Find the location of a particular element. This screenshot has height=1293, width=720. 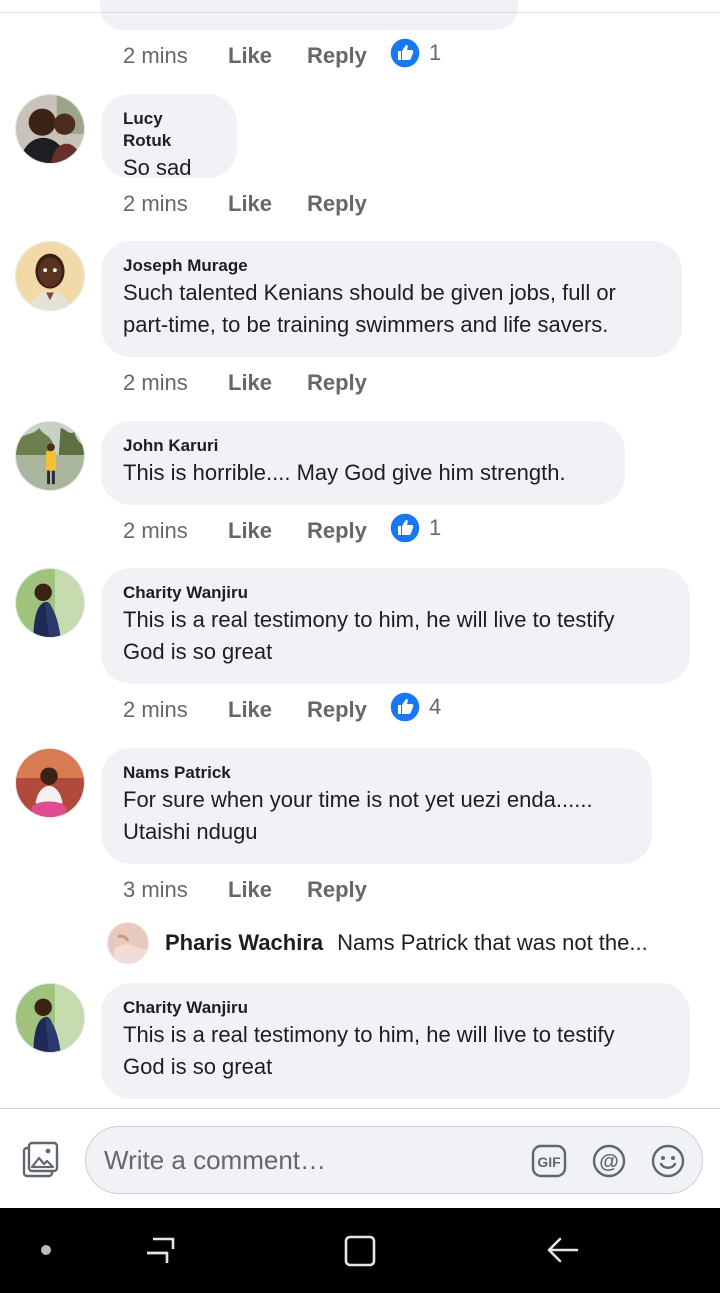

comment-input is located at coordinates (314, 1160).